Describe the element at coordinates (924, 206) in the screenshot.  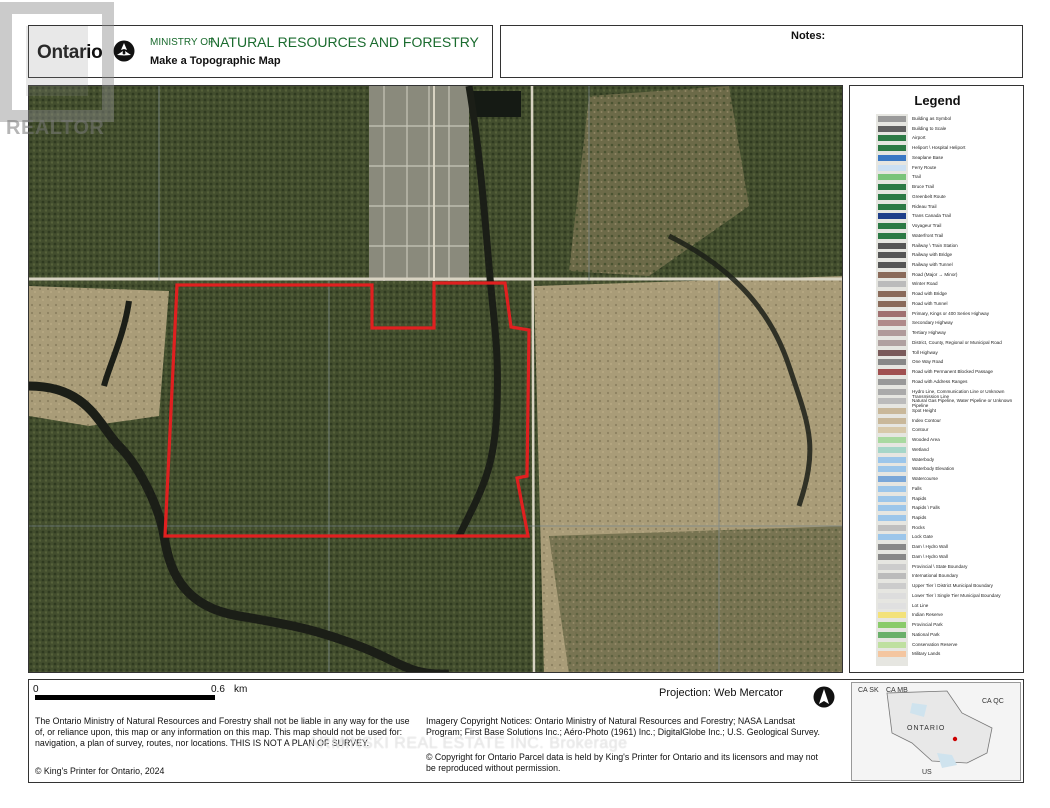
I see `legend-item-label: Rideau Trail` at that location.